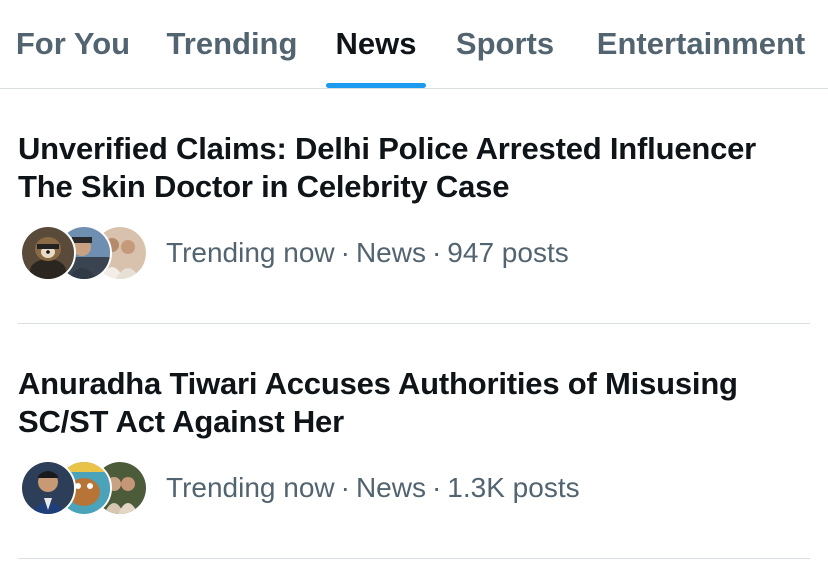 This screenshot has width=828, height=569. I want to click on tab-label: Trending, so click(232, 43).